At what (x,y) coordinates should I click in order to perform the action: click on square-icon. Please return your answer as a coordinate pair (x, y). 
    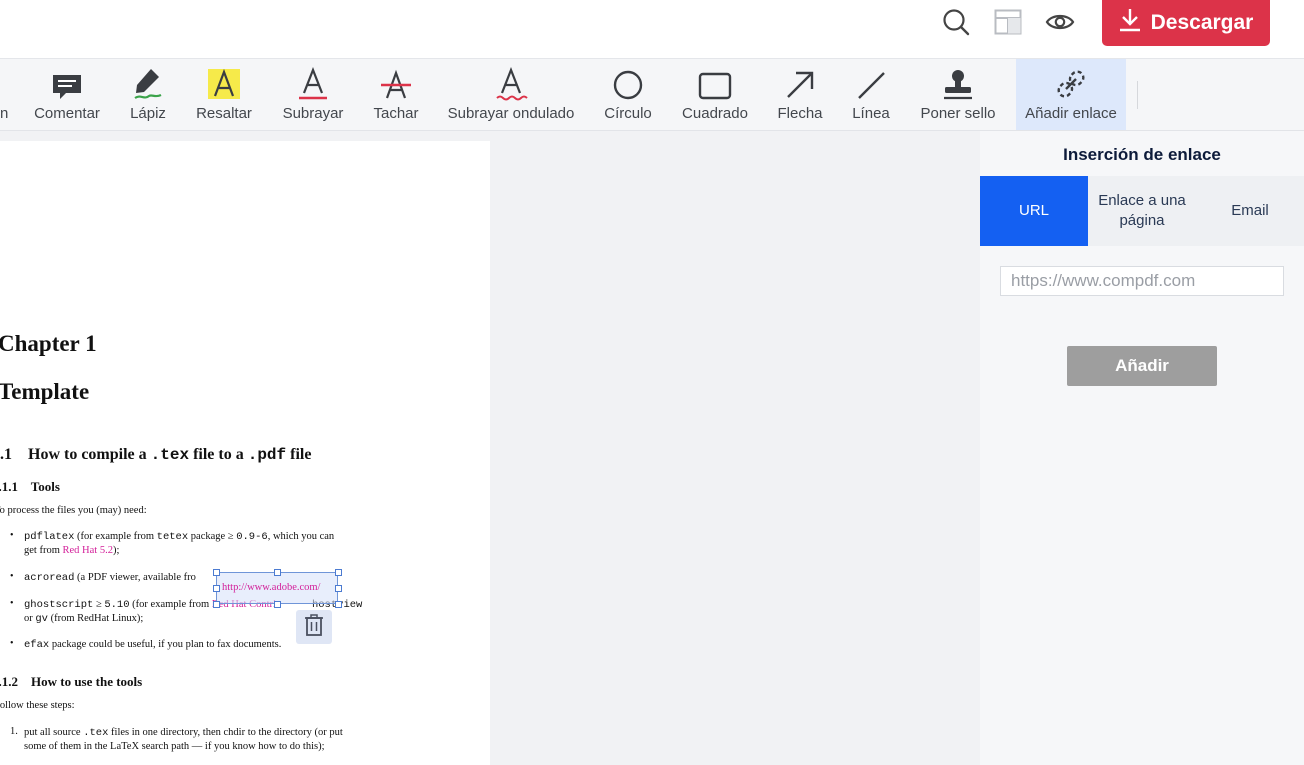
    Looking at the image, I should click on (715, 80).